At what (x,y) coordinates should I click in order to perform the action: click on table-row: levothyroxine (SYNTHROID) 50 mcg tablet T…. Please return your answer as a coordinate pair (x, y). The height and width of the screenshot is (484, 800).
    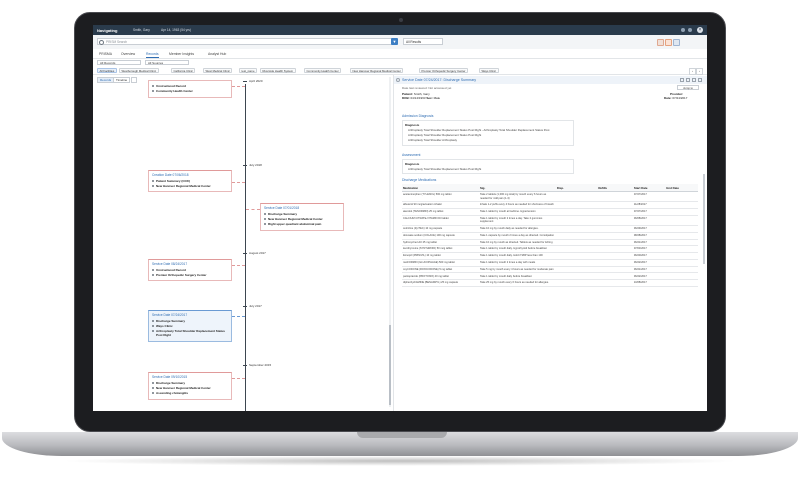
    Looking at the image, I should click on (550, 249).